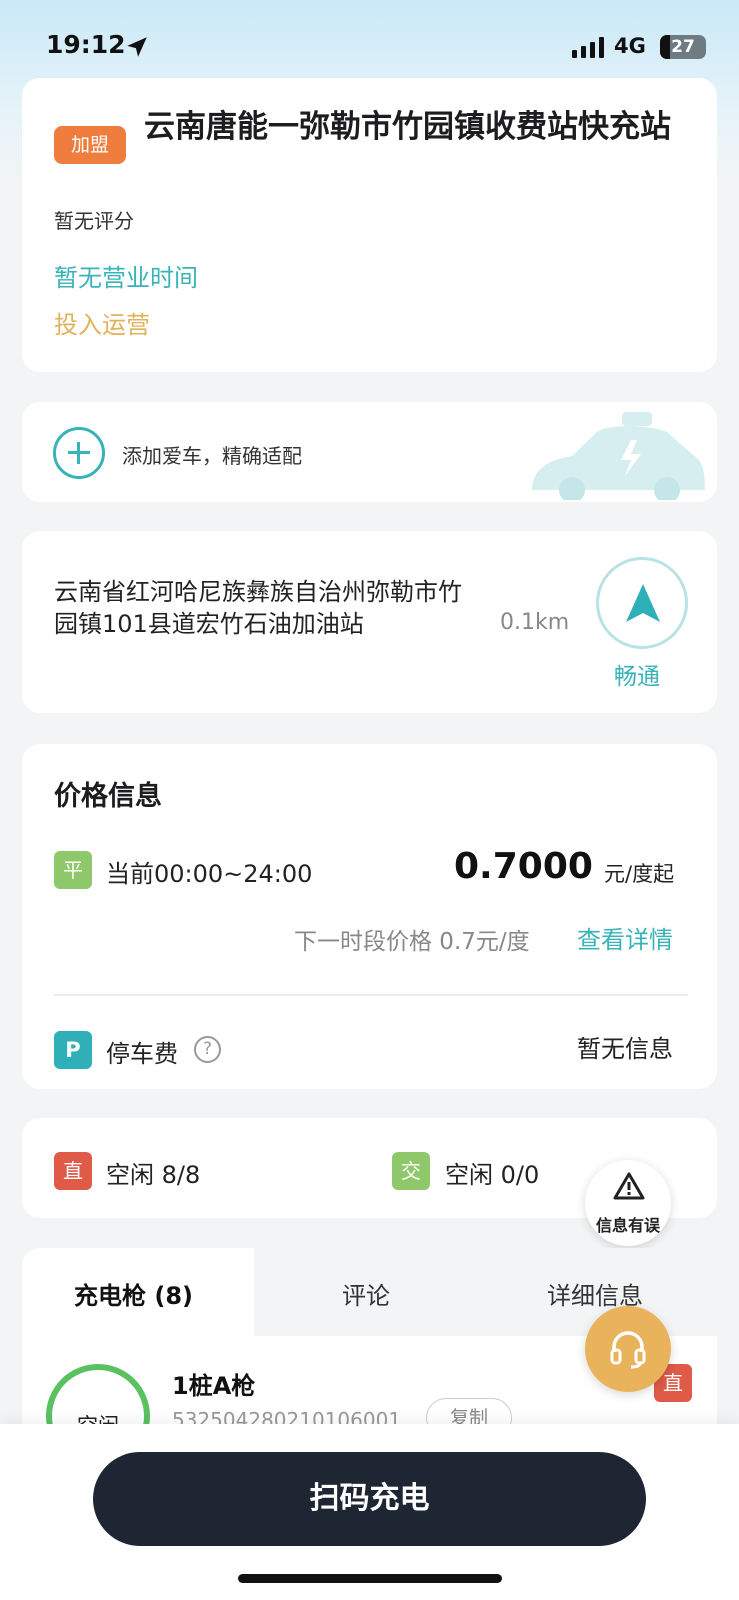  What do you see at coordinates (618, 456) in the screenshot?
I see `car-illustration-icon` at bounding box center [618, 456].